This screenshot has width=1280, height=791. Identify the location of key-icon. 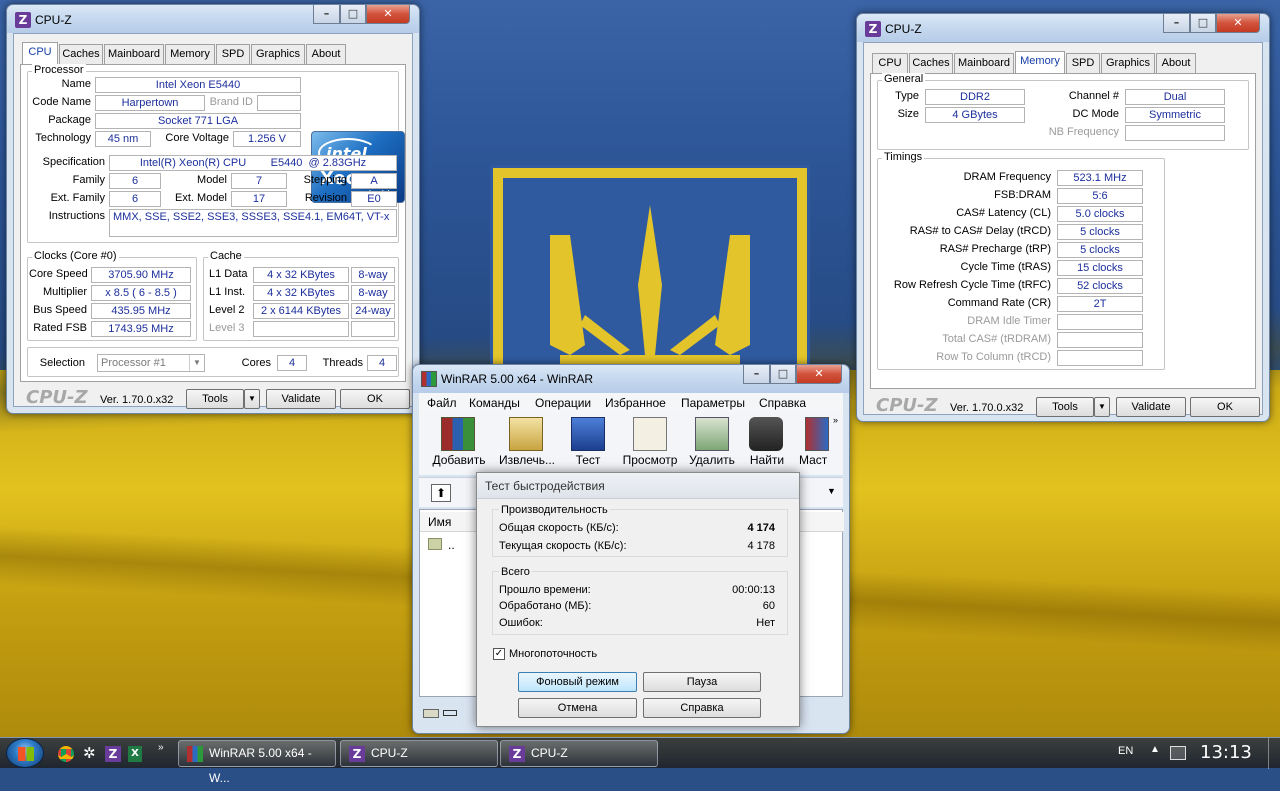
(450, 713).